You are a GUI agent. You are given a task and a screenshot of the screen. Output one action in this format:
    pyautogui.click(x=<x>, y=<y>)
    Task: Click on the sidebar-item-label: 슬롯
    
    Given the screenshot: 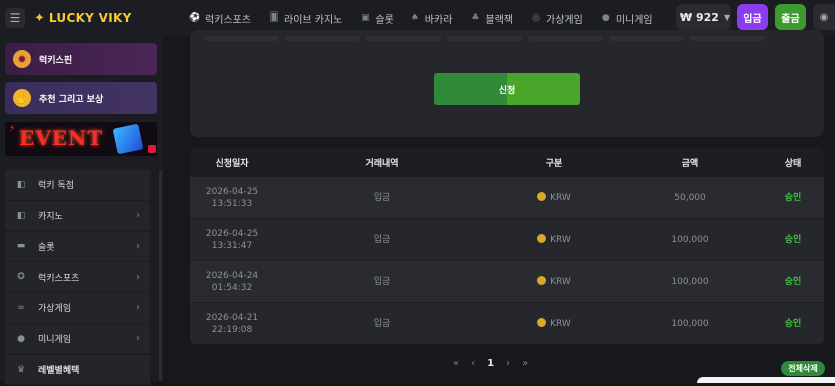 What is the action you would take?
    pyautogui.click(x=46, y=247)
    